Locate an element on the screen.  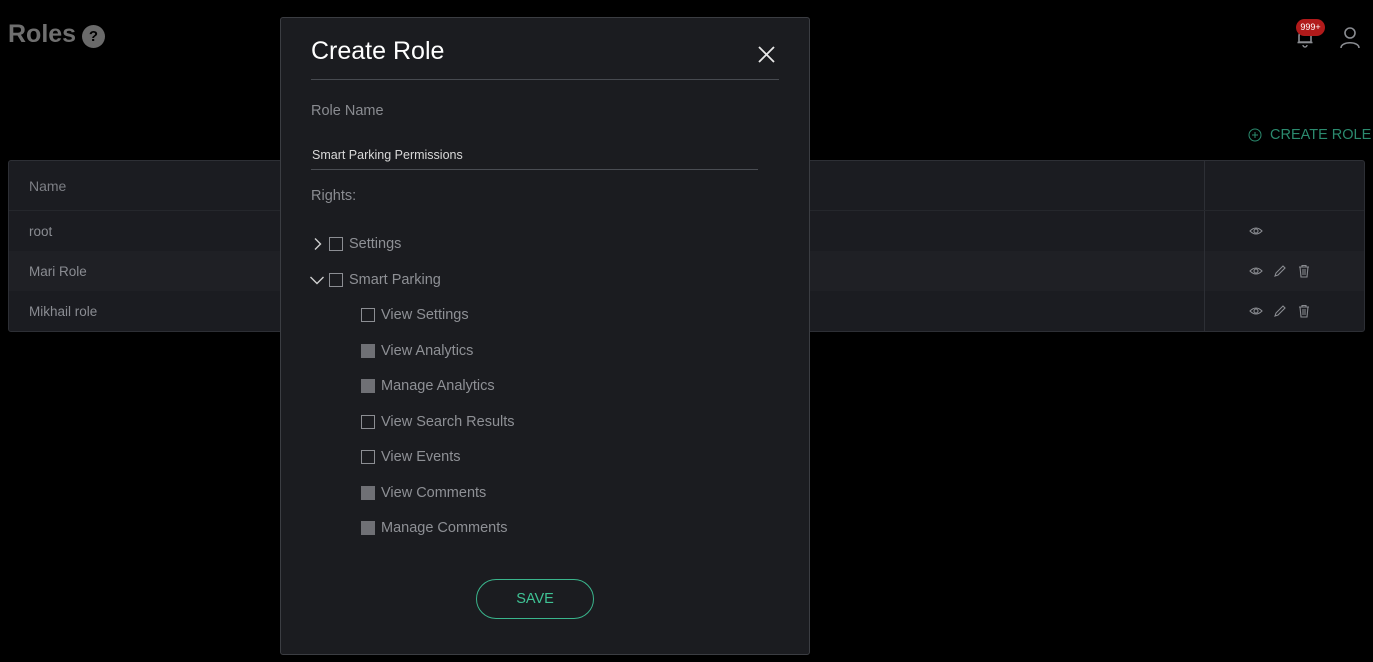
manage-comments-checkbox is located at coordinates (368, 528).